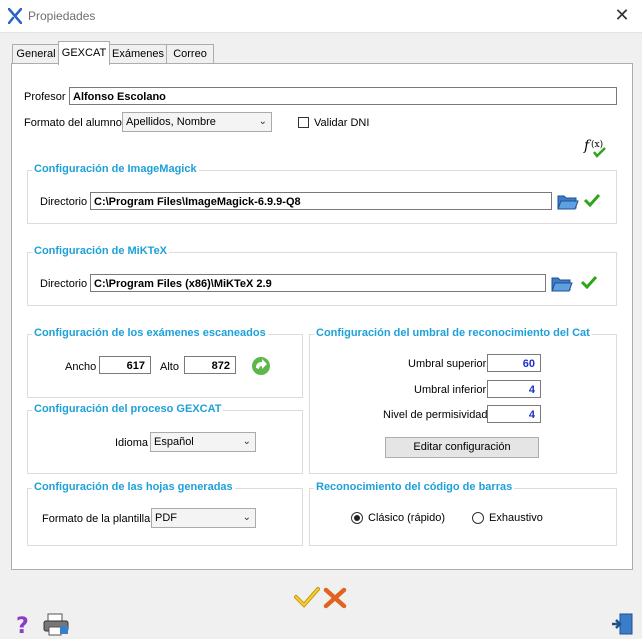  Describe the element at coordinates (516, 518) in the screenshot. I see `exhaustivo-label: Exhaustivo` at that location.